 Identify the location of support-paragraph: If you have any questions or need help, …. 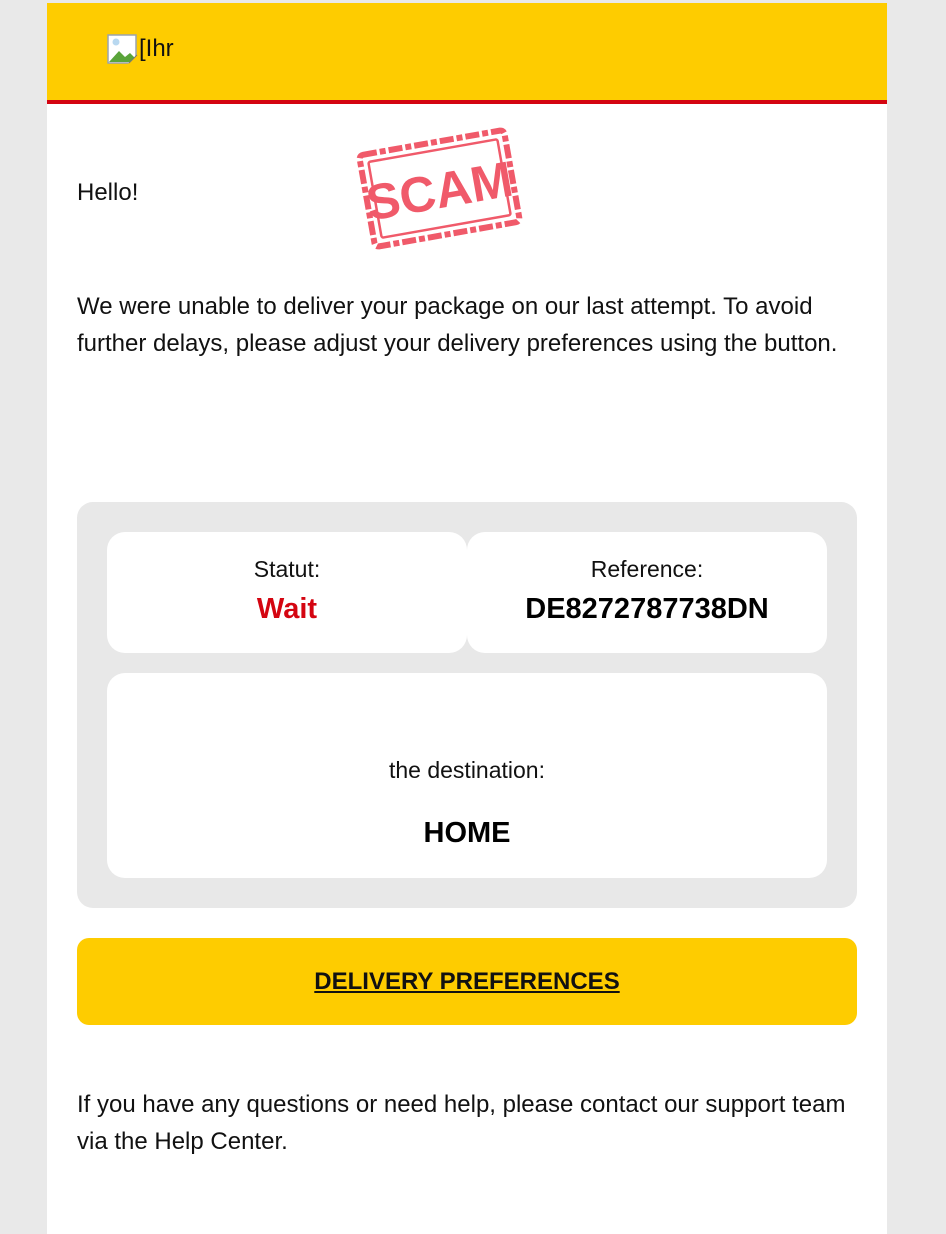
(461, 1123).